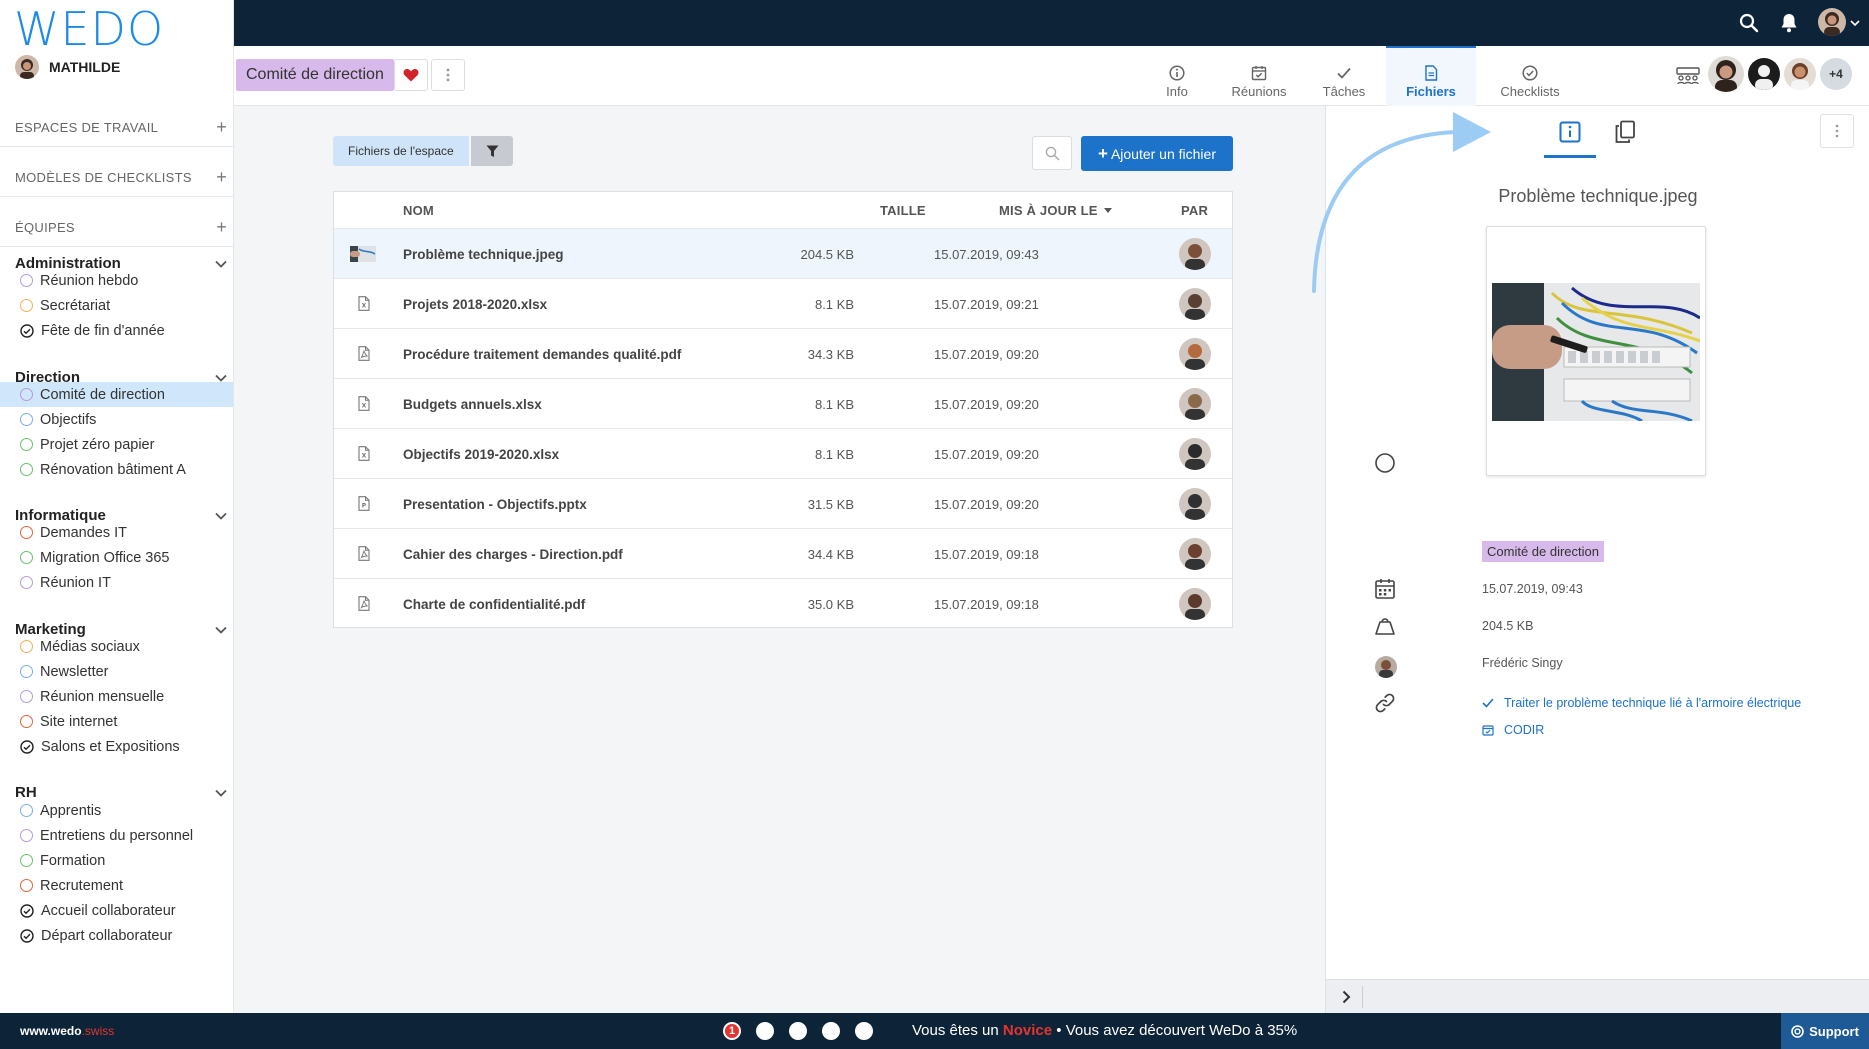  What do you see at coordinates (1194, 210) in the screenshot?
I see `column-by: PAR` at bounding box center [1194, 210].